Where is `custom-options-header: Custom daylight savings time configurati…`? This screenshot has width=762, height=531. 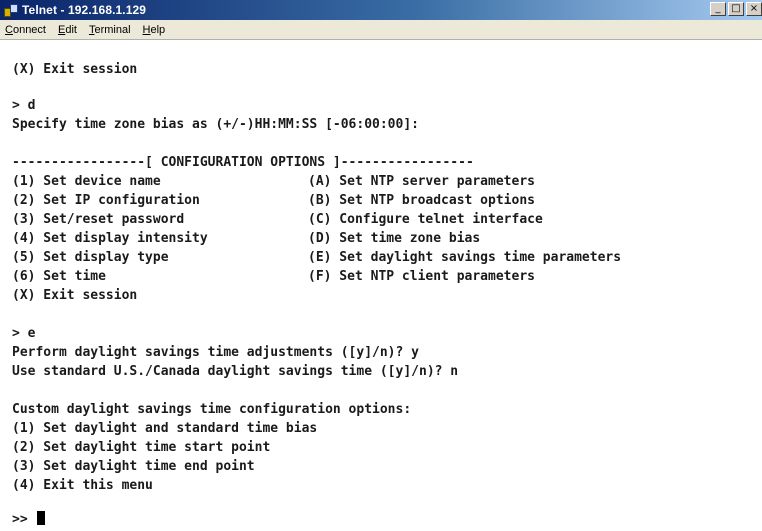 custom-options-header: Custom daylight savings time configurati… is located at coordinates (212, 409).